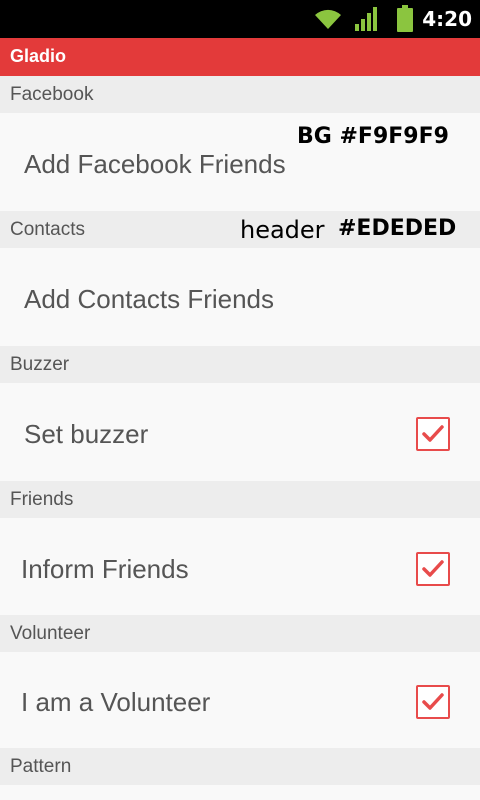 This screenshot has height=800, width=480. What do you see at coordinates (86, 434) in the screenshot?
I see `row-label: Set buzzer` at bounding box center [86, 434].